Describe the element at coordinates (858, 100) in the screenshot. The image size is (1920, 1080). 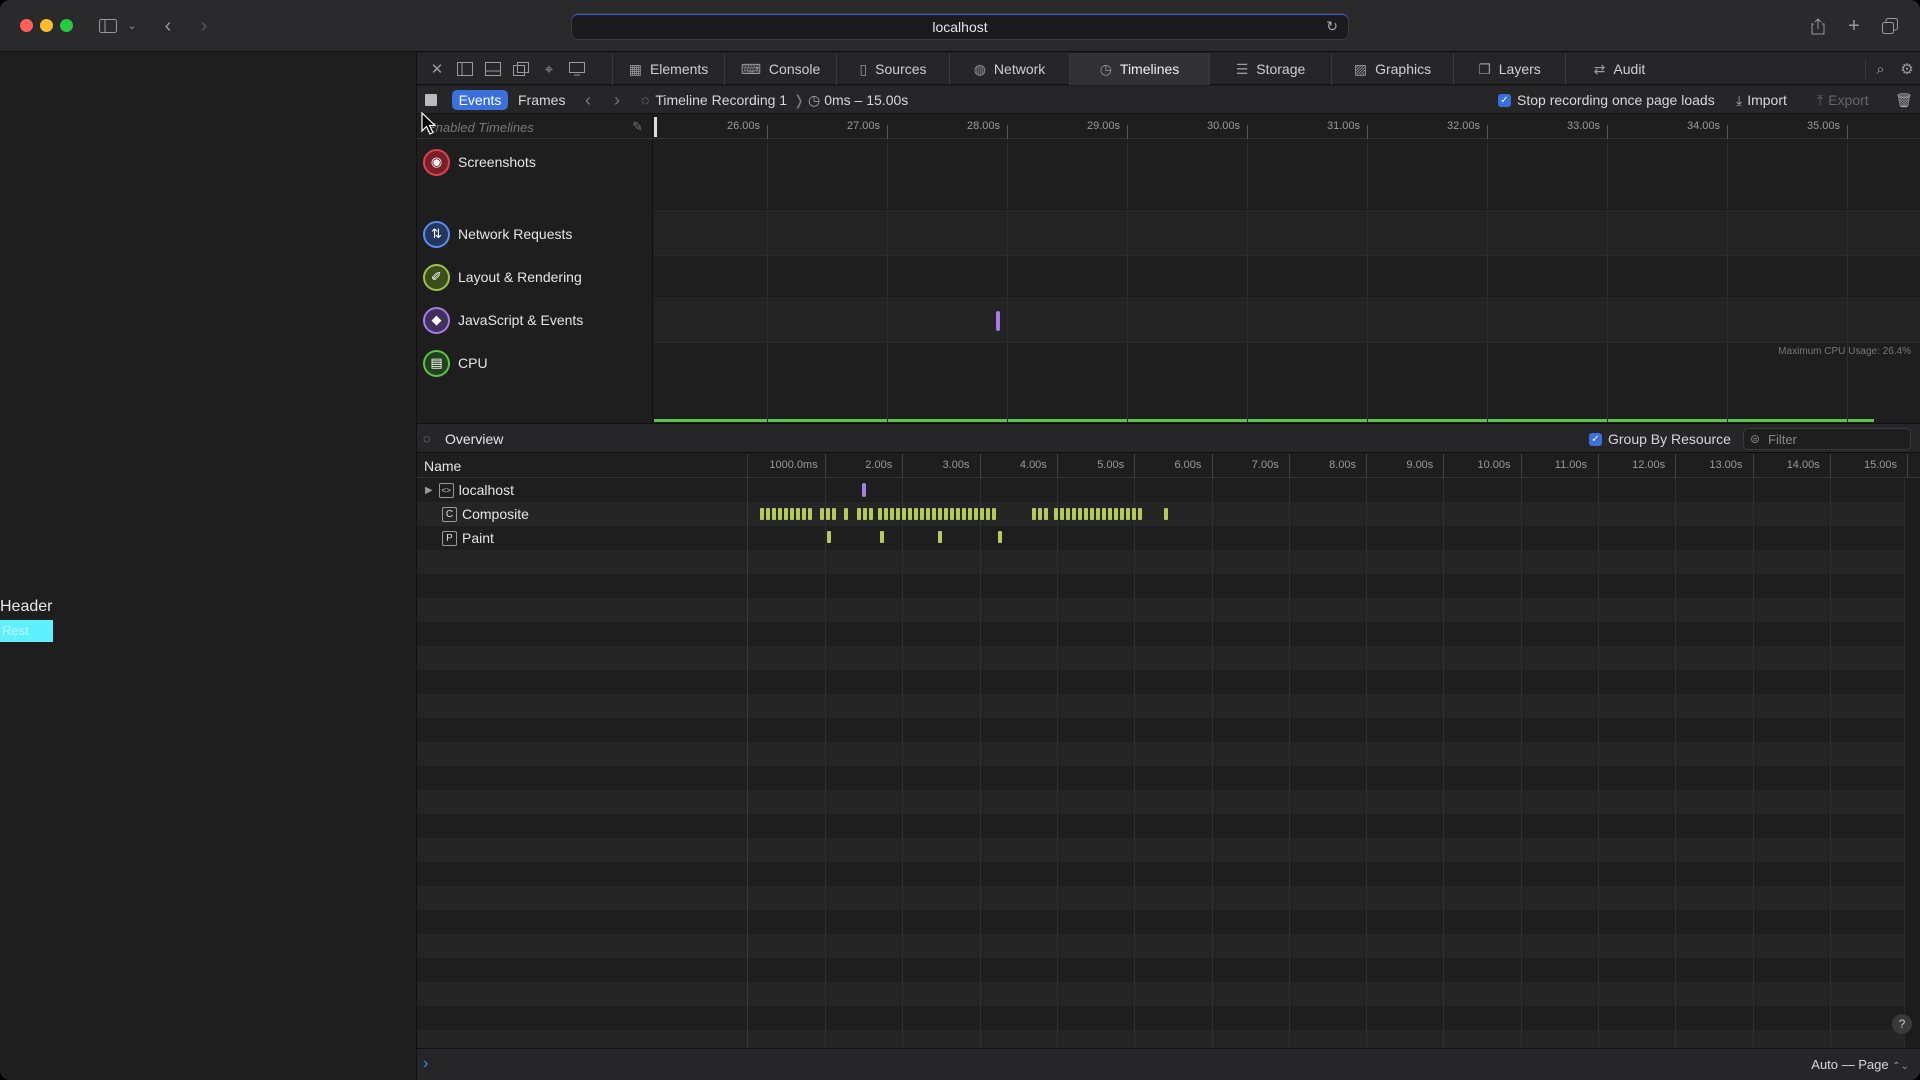
I see `time-range-breadcrumb: ◷ 0ms – 15.00s` at that location.